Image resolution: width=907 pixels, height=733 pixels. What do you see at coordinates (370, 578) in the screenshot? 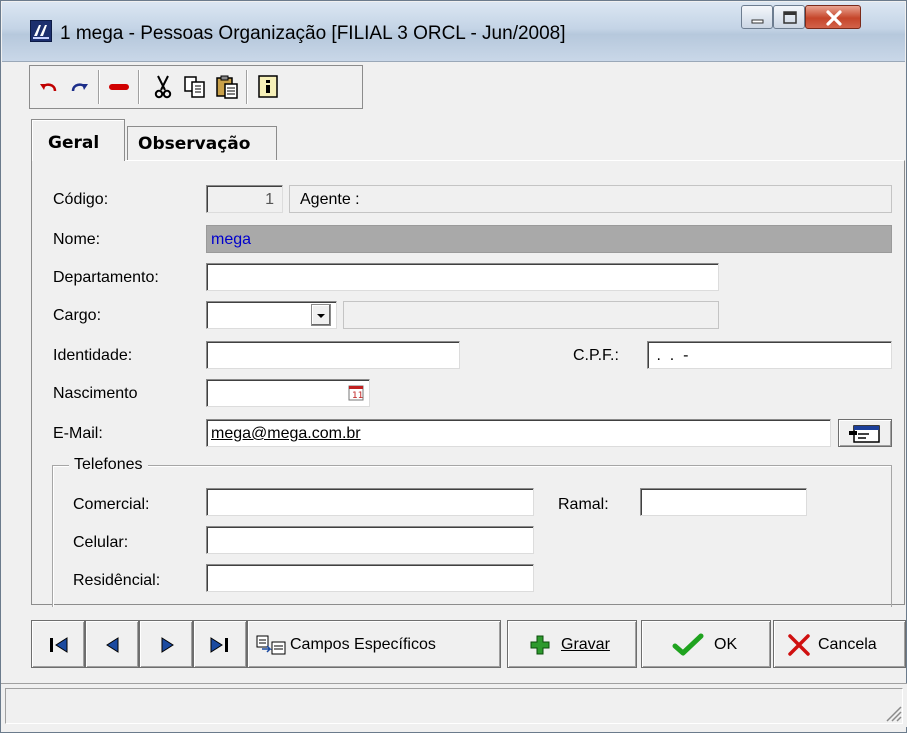
I see `residencial-field` at bounding box center [370, 578].